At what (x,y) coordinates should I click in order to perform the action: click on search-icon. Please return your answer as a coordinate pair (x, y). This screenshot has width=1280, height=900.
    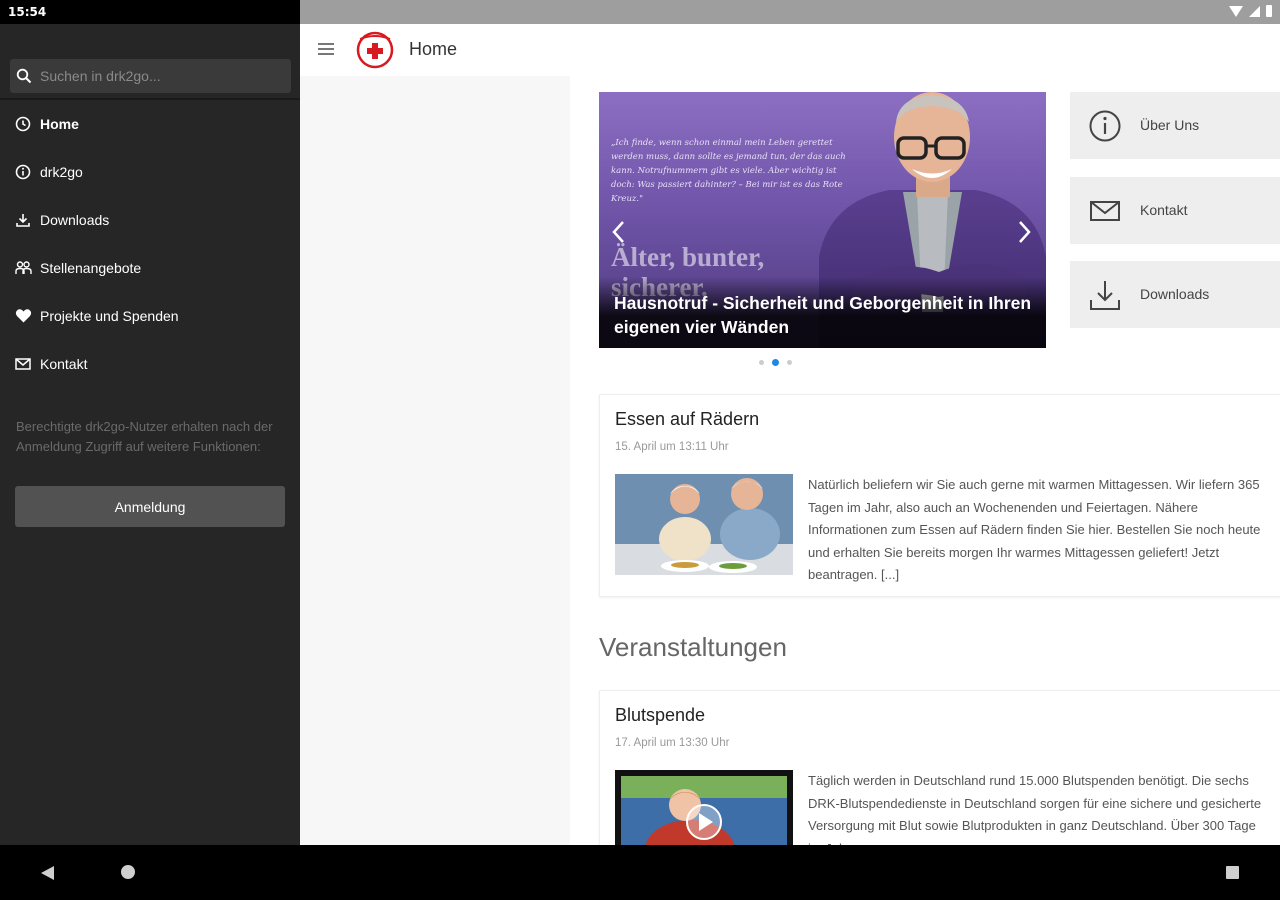
    Looking at the image, I should click on (24, 76).